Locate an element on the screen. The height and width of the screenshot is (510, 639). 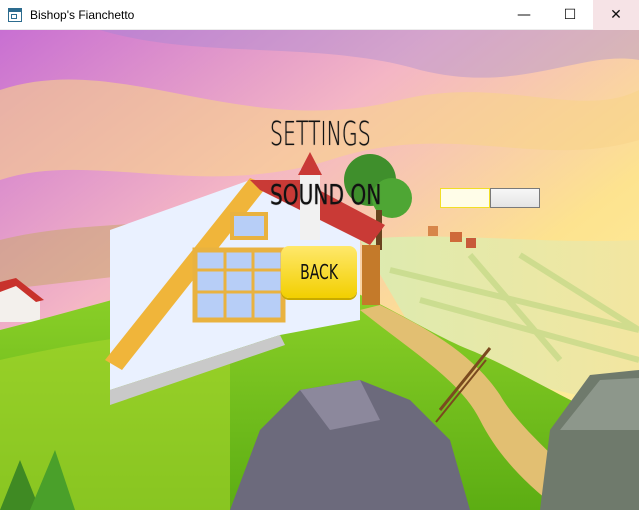
close-button: ✕ is located at coordinates (616, 15).